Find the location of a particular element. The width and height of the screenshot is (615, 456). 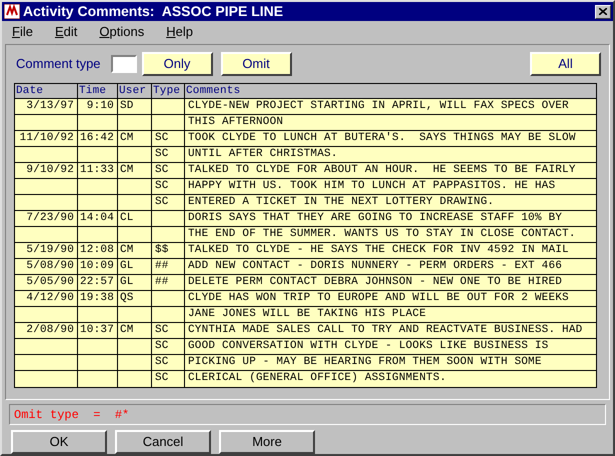

dialog-button: OK is located at coordinates (59, 442).